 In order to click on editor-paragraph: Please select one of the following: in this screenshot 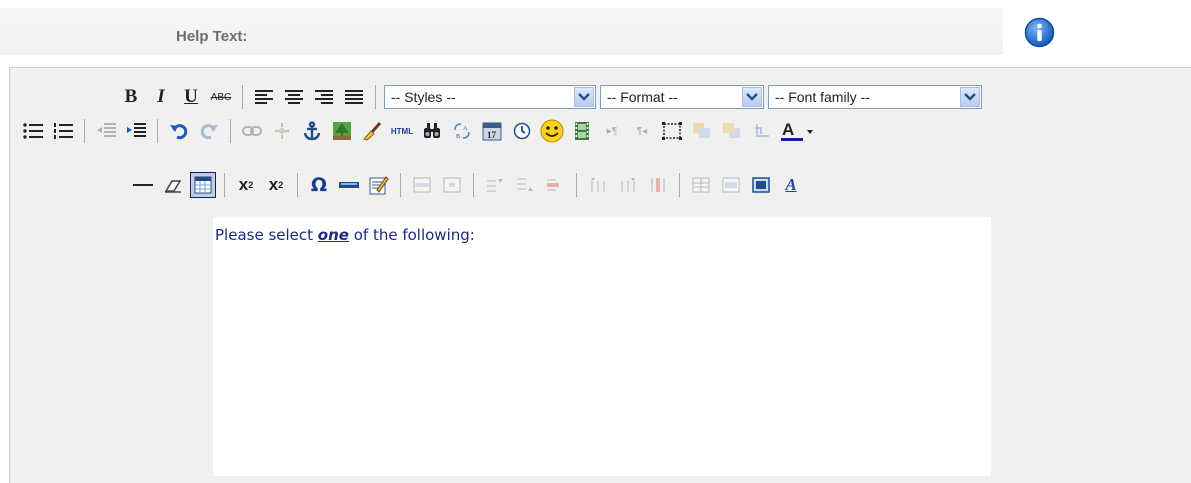, I will do `click(345, 235)`.